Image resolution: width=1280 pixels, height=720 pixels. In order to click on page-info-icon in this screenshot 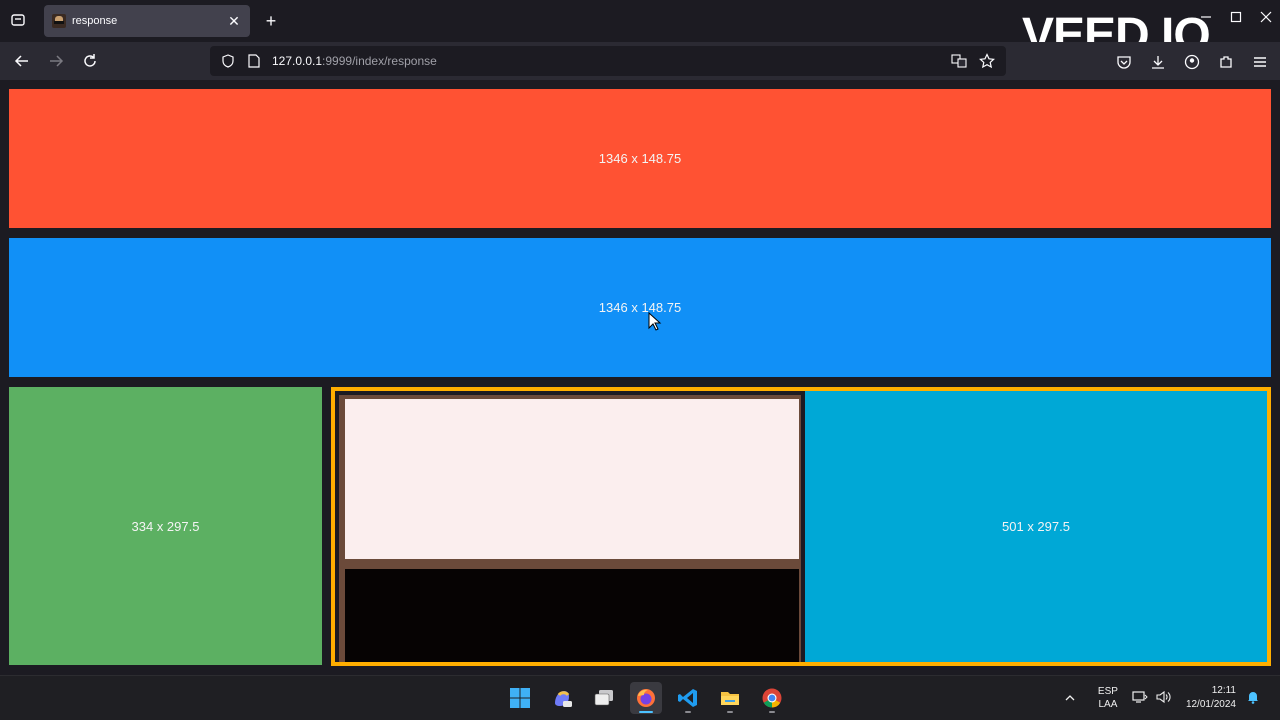, I will do `click(254, 61)`.